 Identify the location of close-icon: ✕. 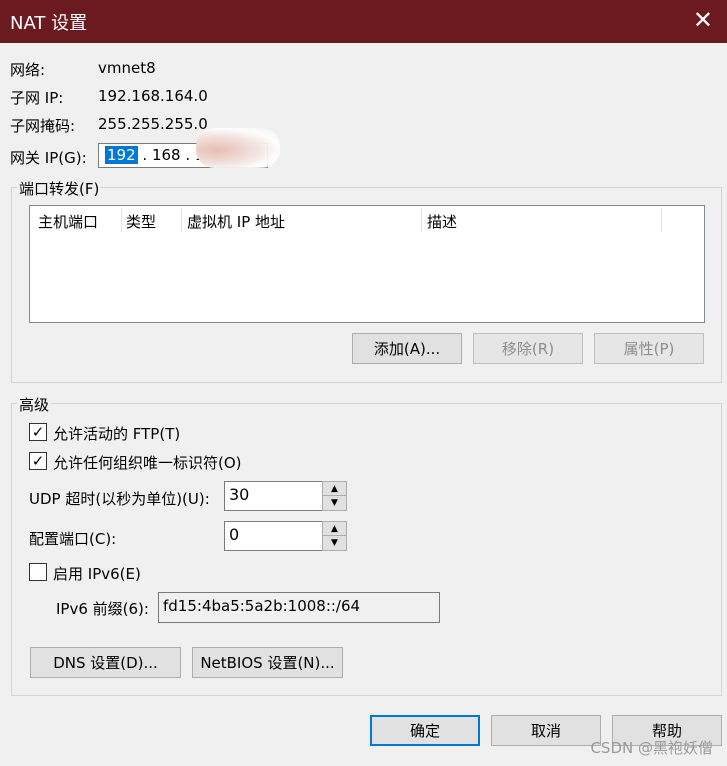
(703, 20).